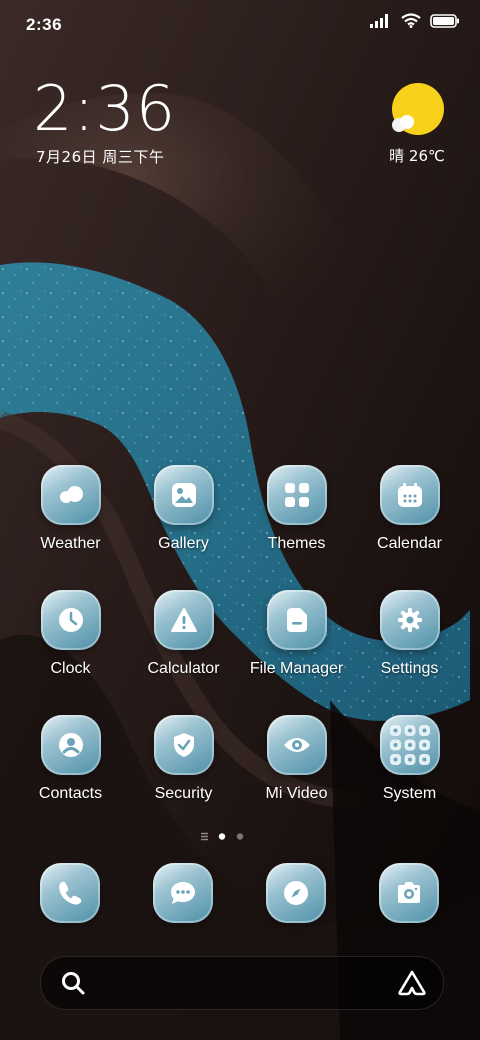 The height and width of the screenshot is (1040, 480). I want to click on warning-triangle-icon, so click(183, 620).